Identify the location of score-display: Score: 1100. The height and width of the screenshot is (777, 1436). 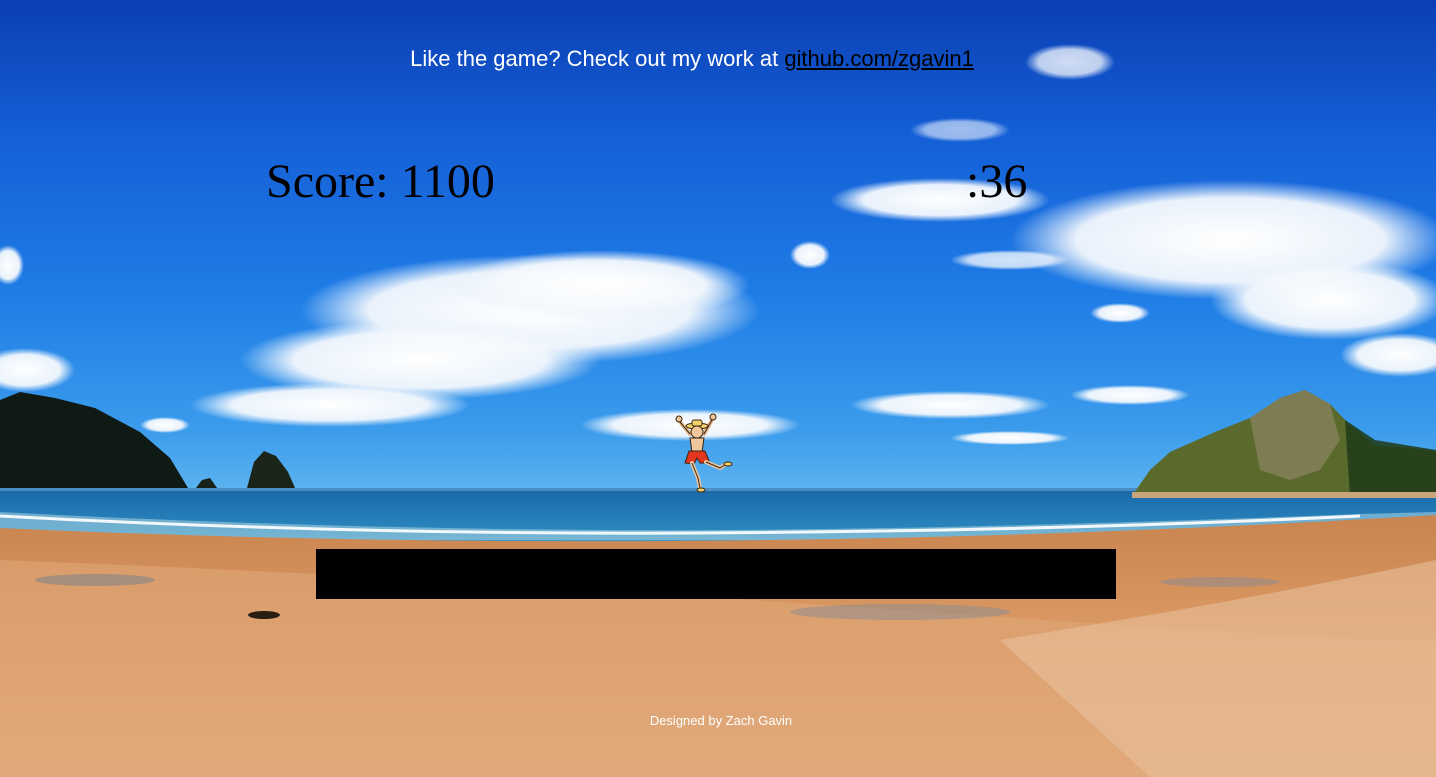
(380, 181).